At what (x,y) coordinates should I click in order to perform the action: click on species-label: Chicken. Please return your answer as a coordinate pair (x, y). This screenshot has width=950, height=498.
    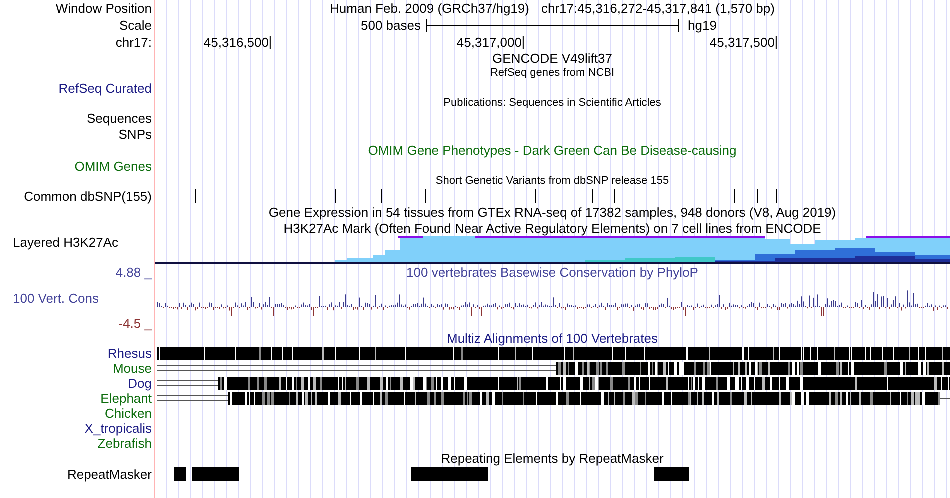
    Looking at the image, I should click on (128, 413).